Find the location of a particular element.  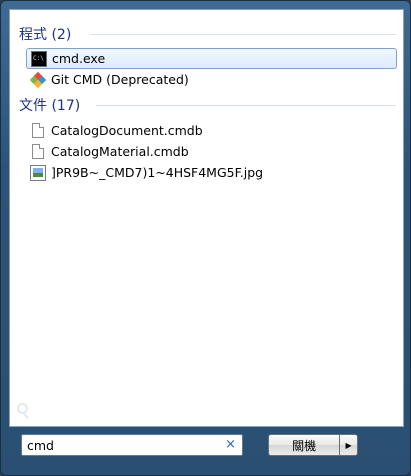

files-section-header: 文件 (17) is located at coordinates (49, 105).